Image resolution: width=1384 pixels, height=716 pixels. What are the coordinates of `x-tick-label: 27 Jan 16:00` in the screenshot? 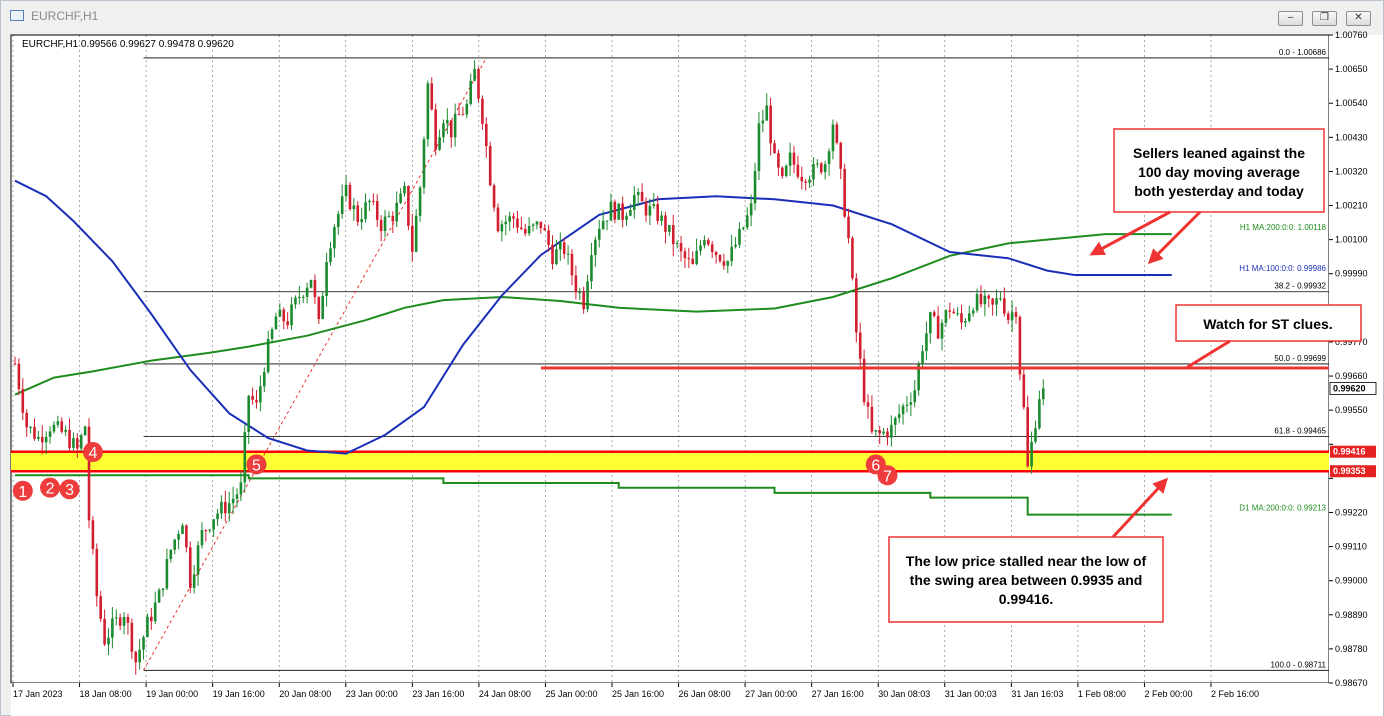 It's located at (838, 694).